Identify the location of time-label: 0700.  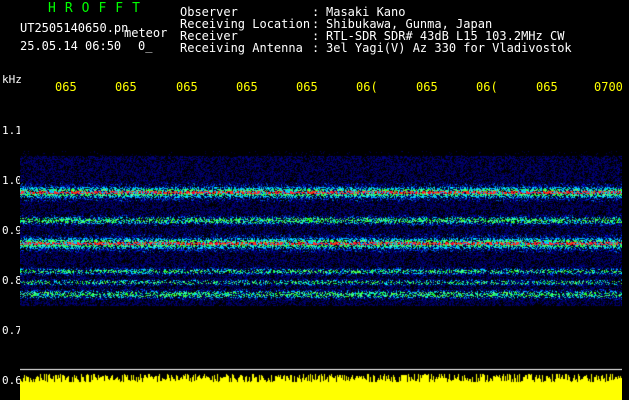
(608, 87).